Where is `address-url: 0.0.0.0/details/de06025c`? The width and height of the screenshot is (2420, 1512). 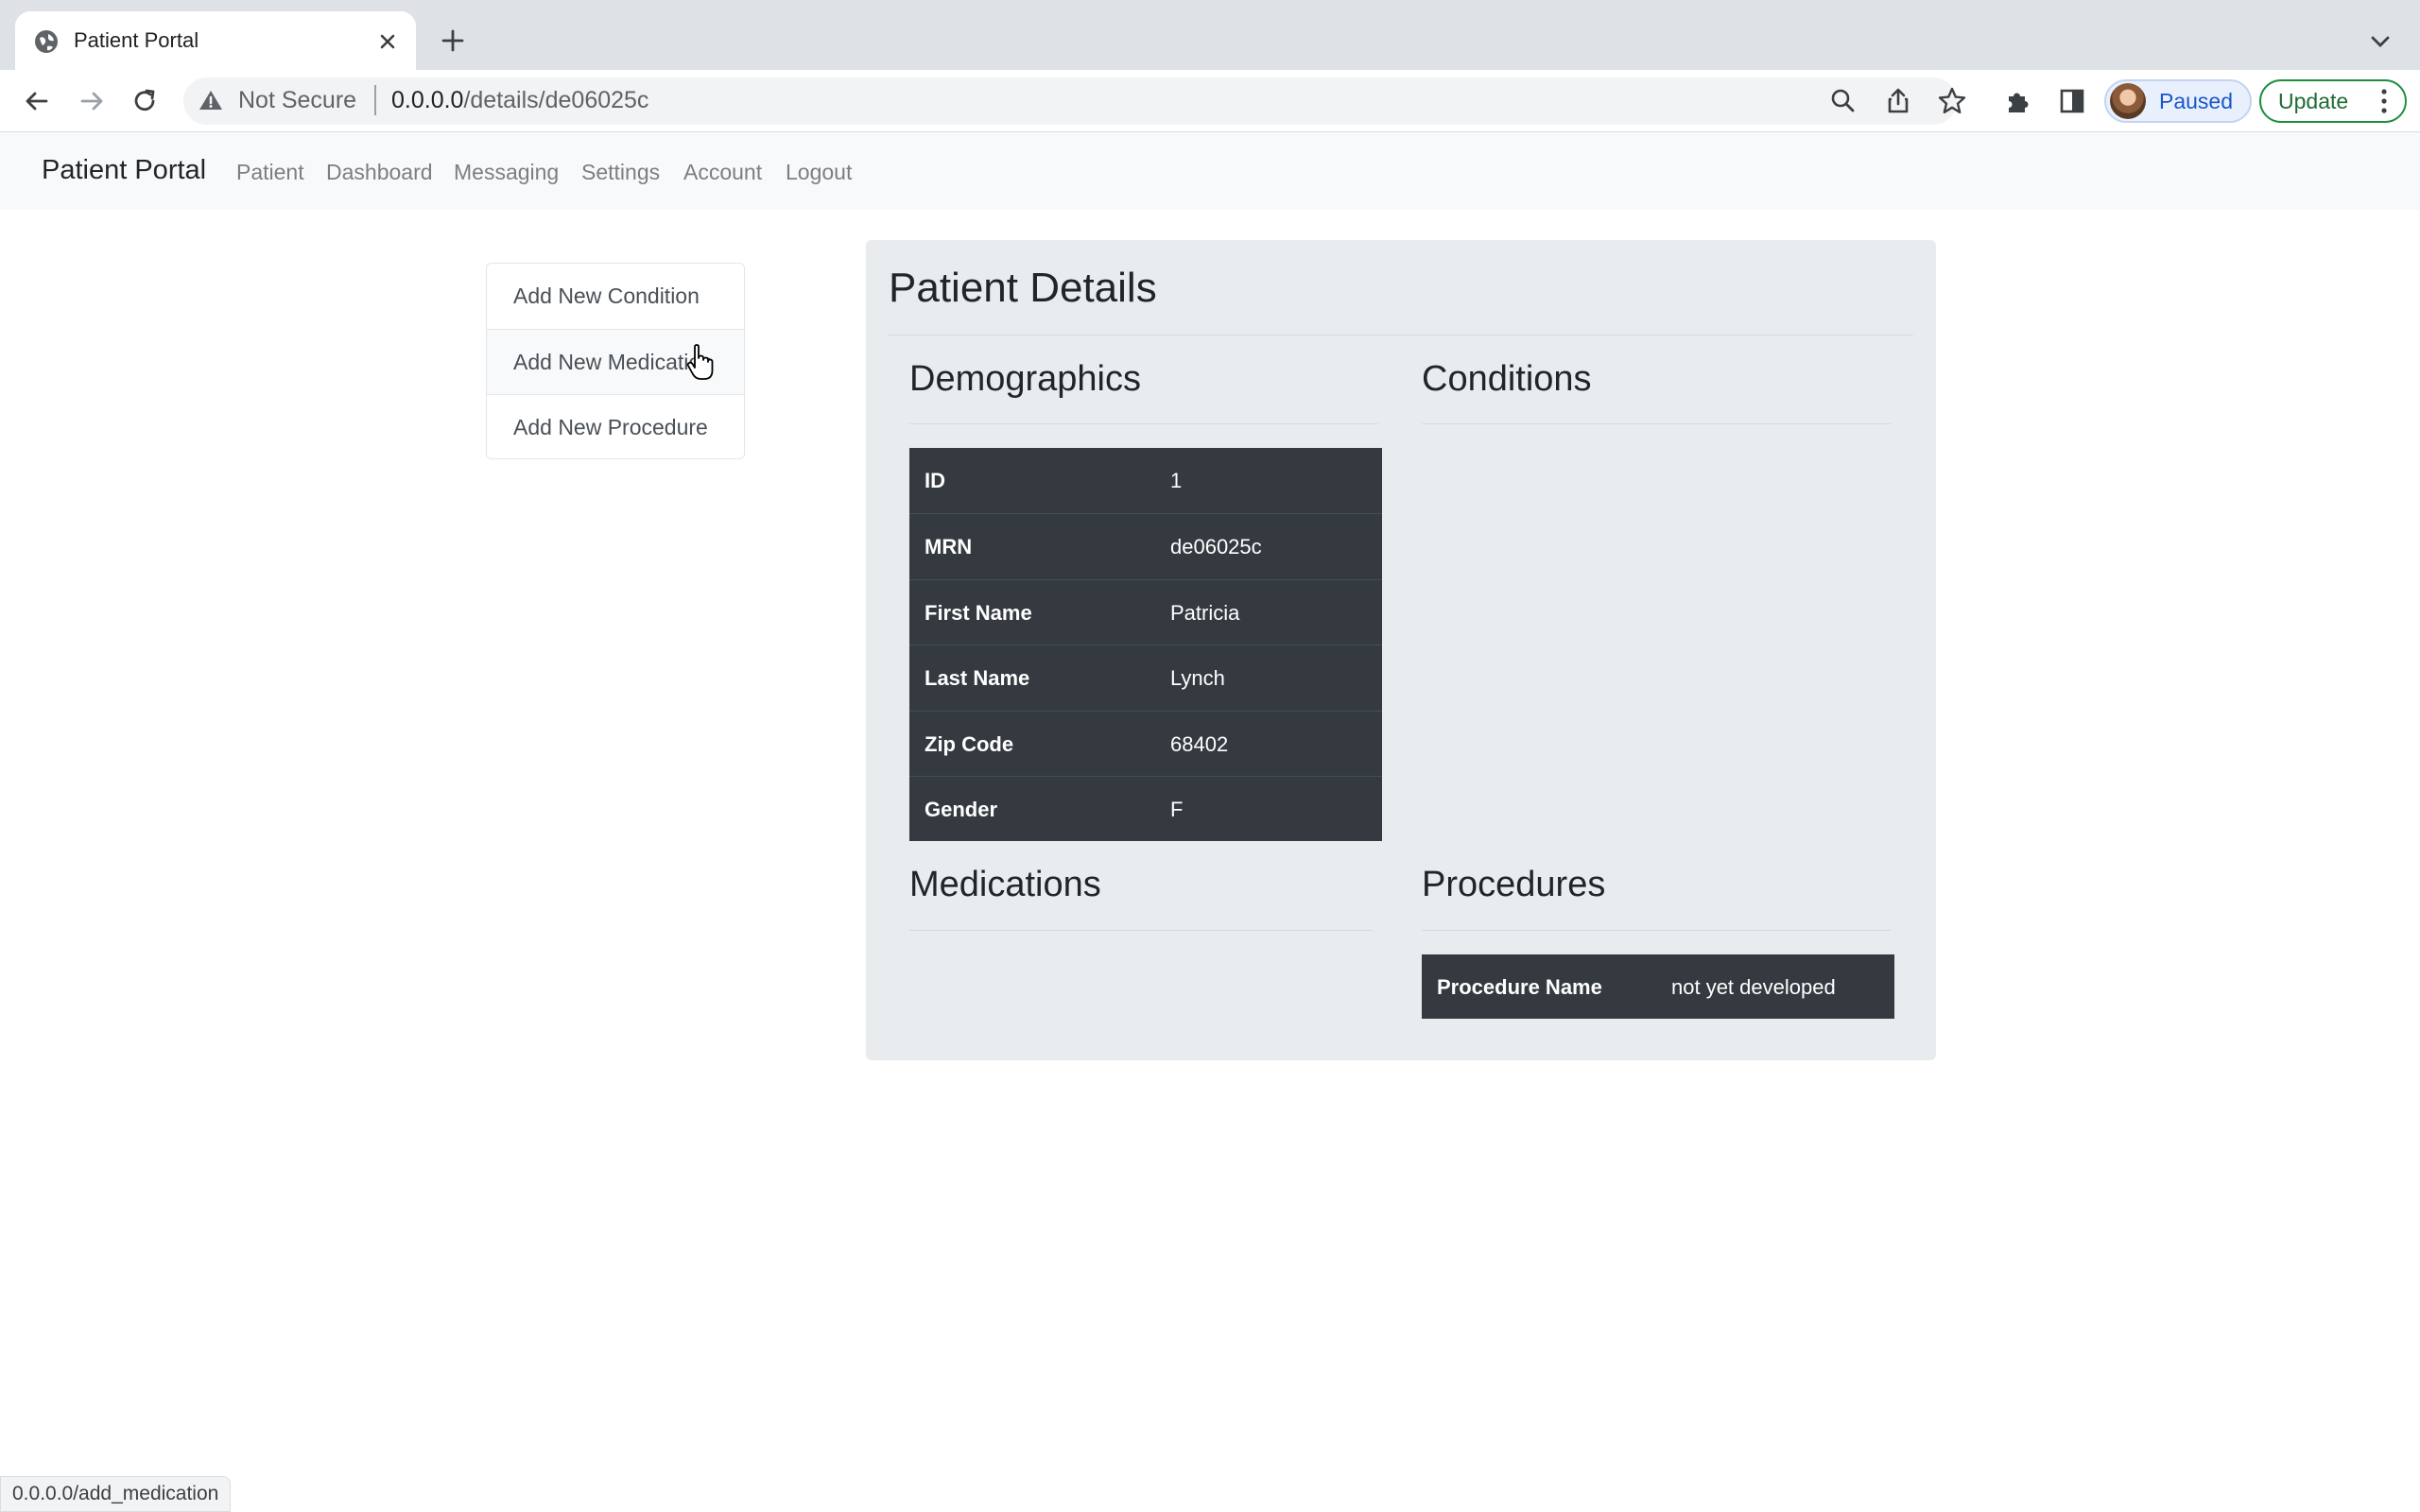
address-url: 0.0.0.0/details/de06025c is located at coordinates (519, 100).